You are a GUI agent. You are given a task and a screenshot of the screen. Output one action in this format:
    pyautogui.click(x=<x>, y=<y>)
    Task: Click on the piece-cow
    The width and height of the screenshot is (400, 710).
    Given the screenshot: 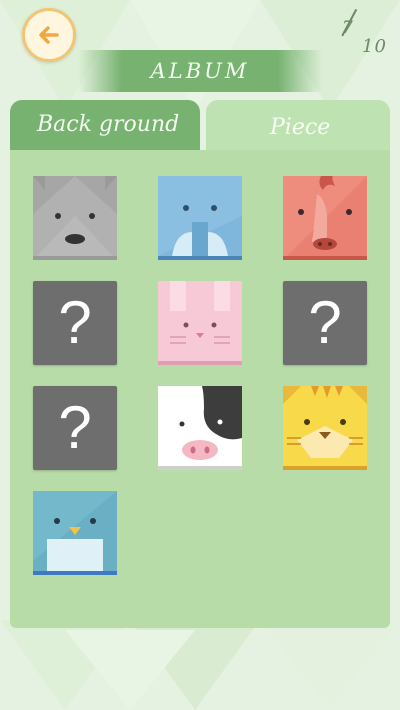 What is the action you would take?
    pyautogui.click(x=200, y=428)
    